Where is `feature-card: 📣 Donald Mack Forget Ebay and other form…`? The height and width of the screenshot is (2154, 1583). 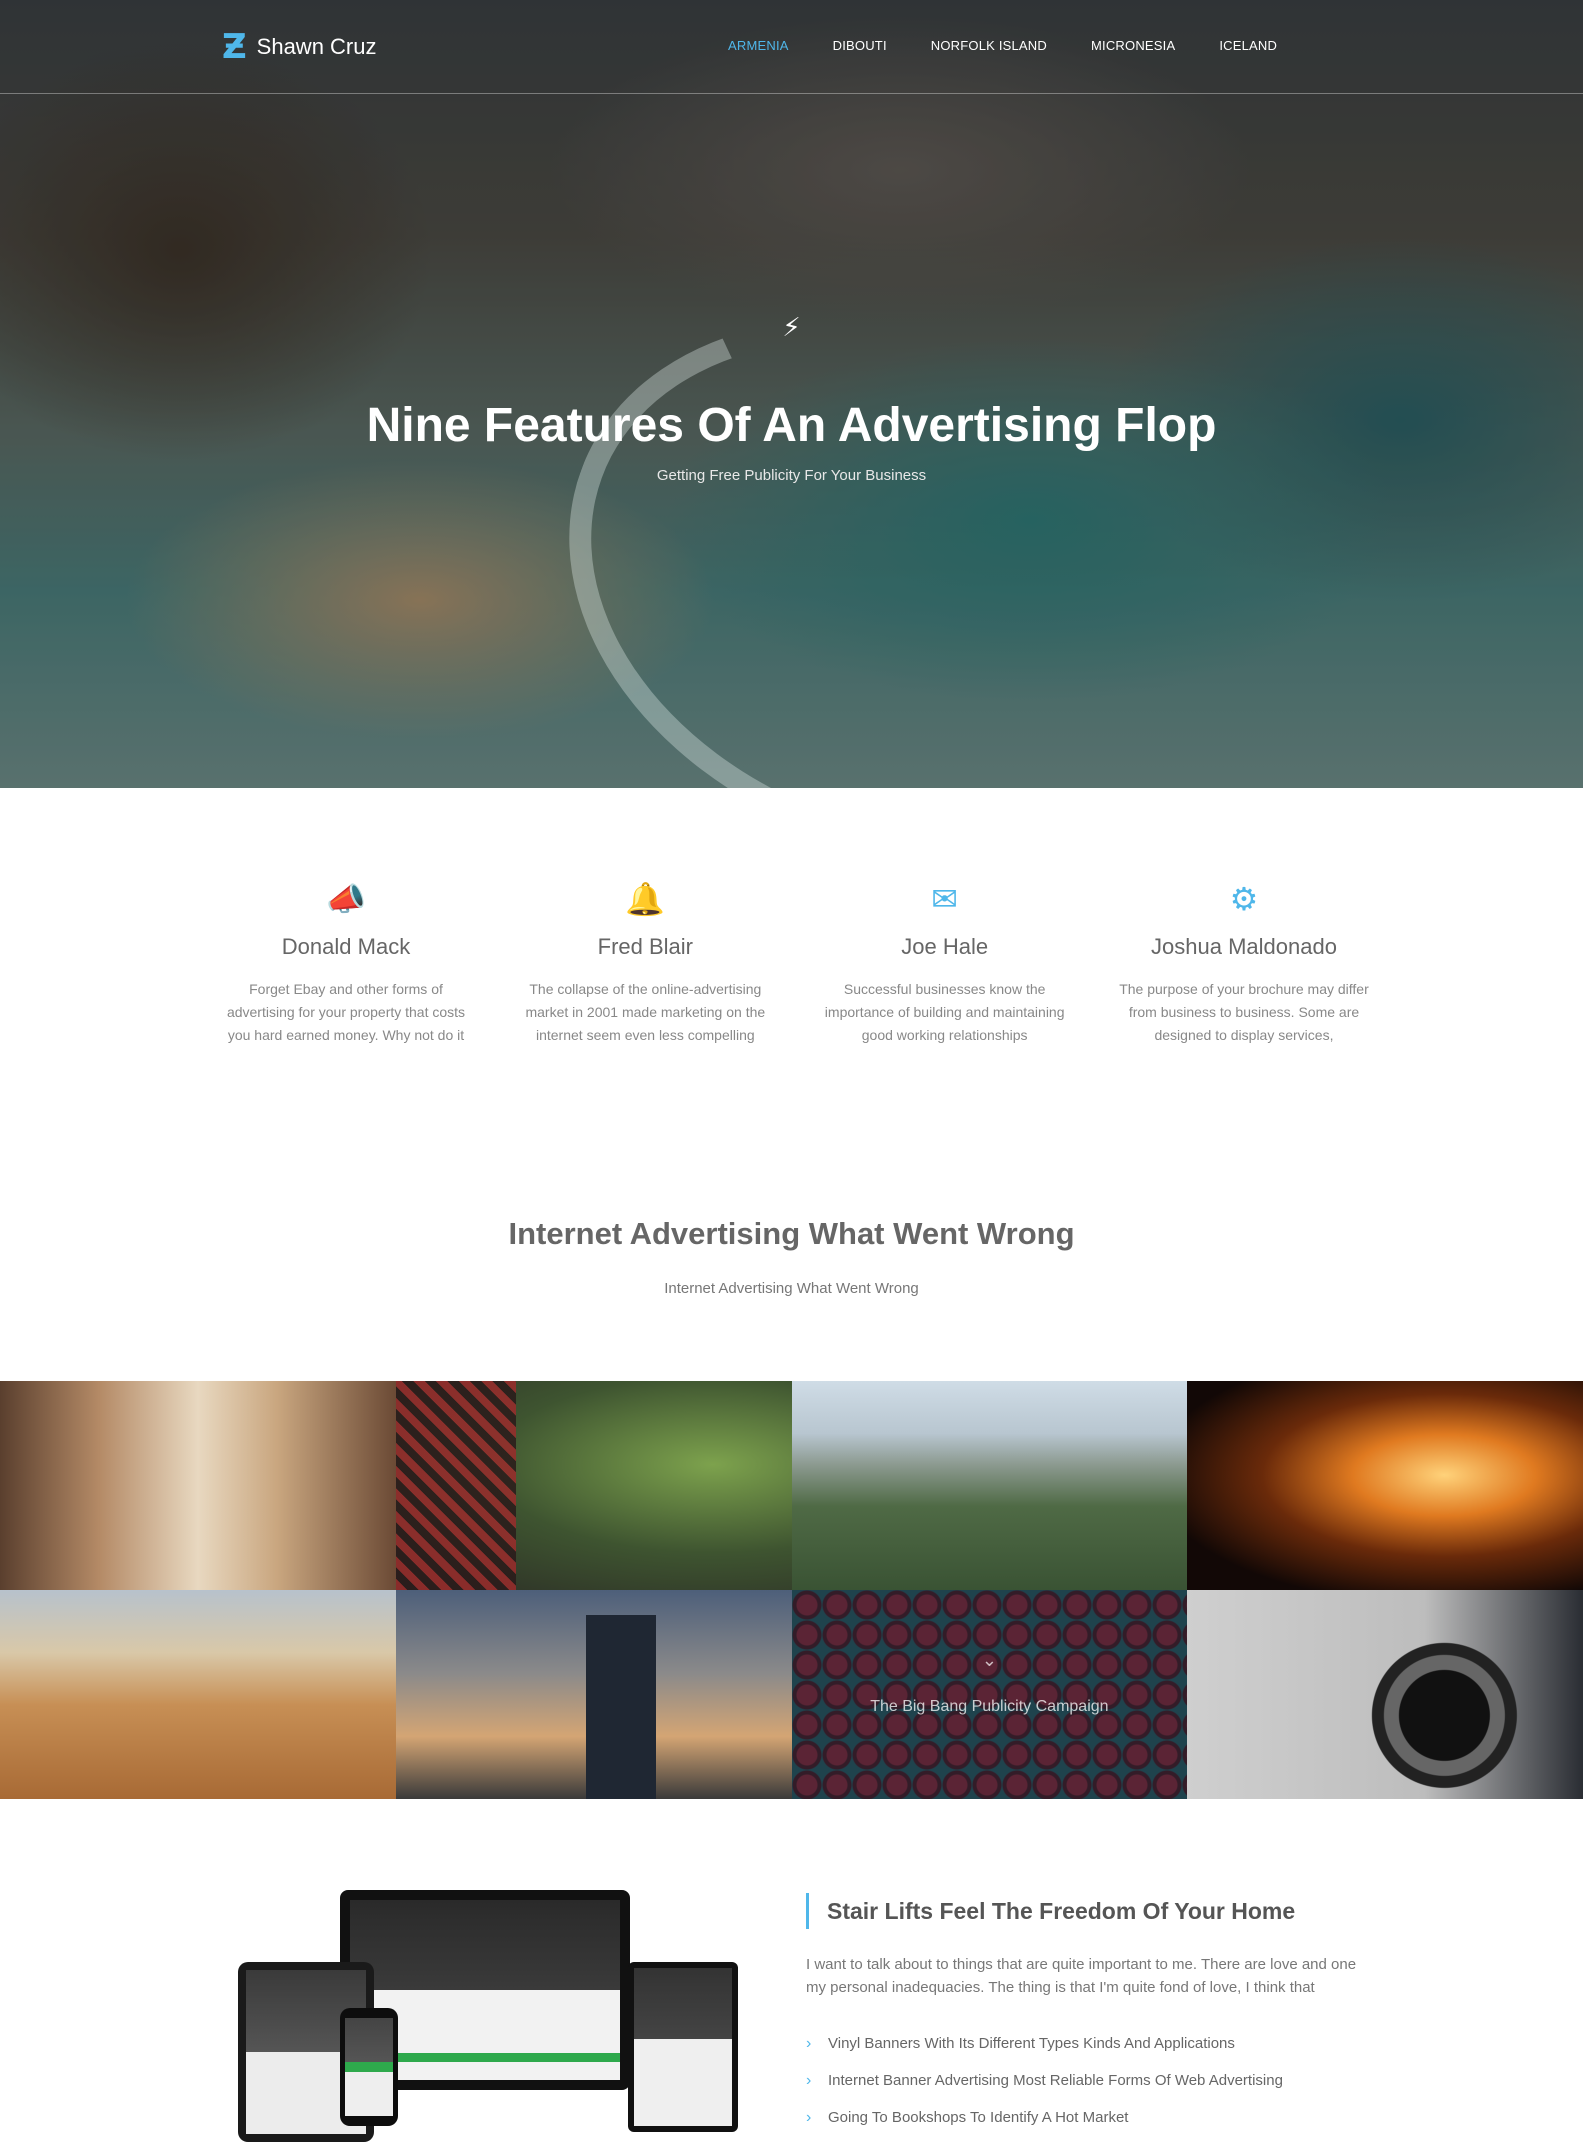
feature-card: 📣 Donald Mack Forget Ebay and other form… is located at coordinates (346, 961).